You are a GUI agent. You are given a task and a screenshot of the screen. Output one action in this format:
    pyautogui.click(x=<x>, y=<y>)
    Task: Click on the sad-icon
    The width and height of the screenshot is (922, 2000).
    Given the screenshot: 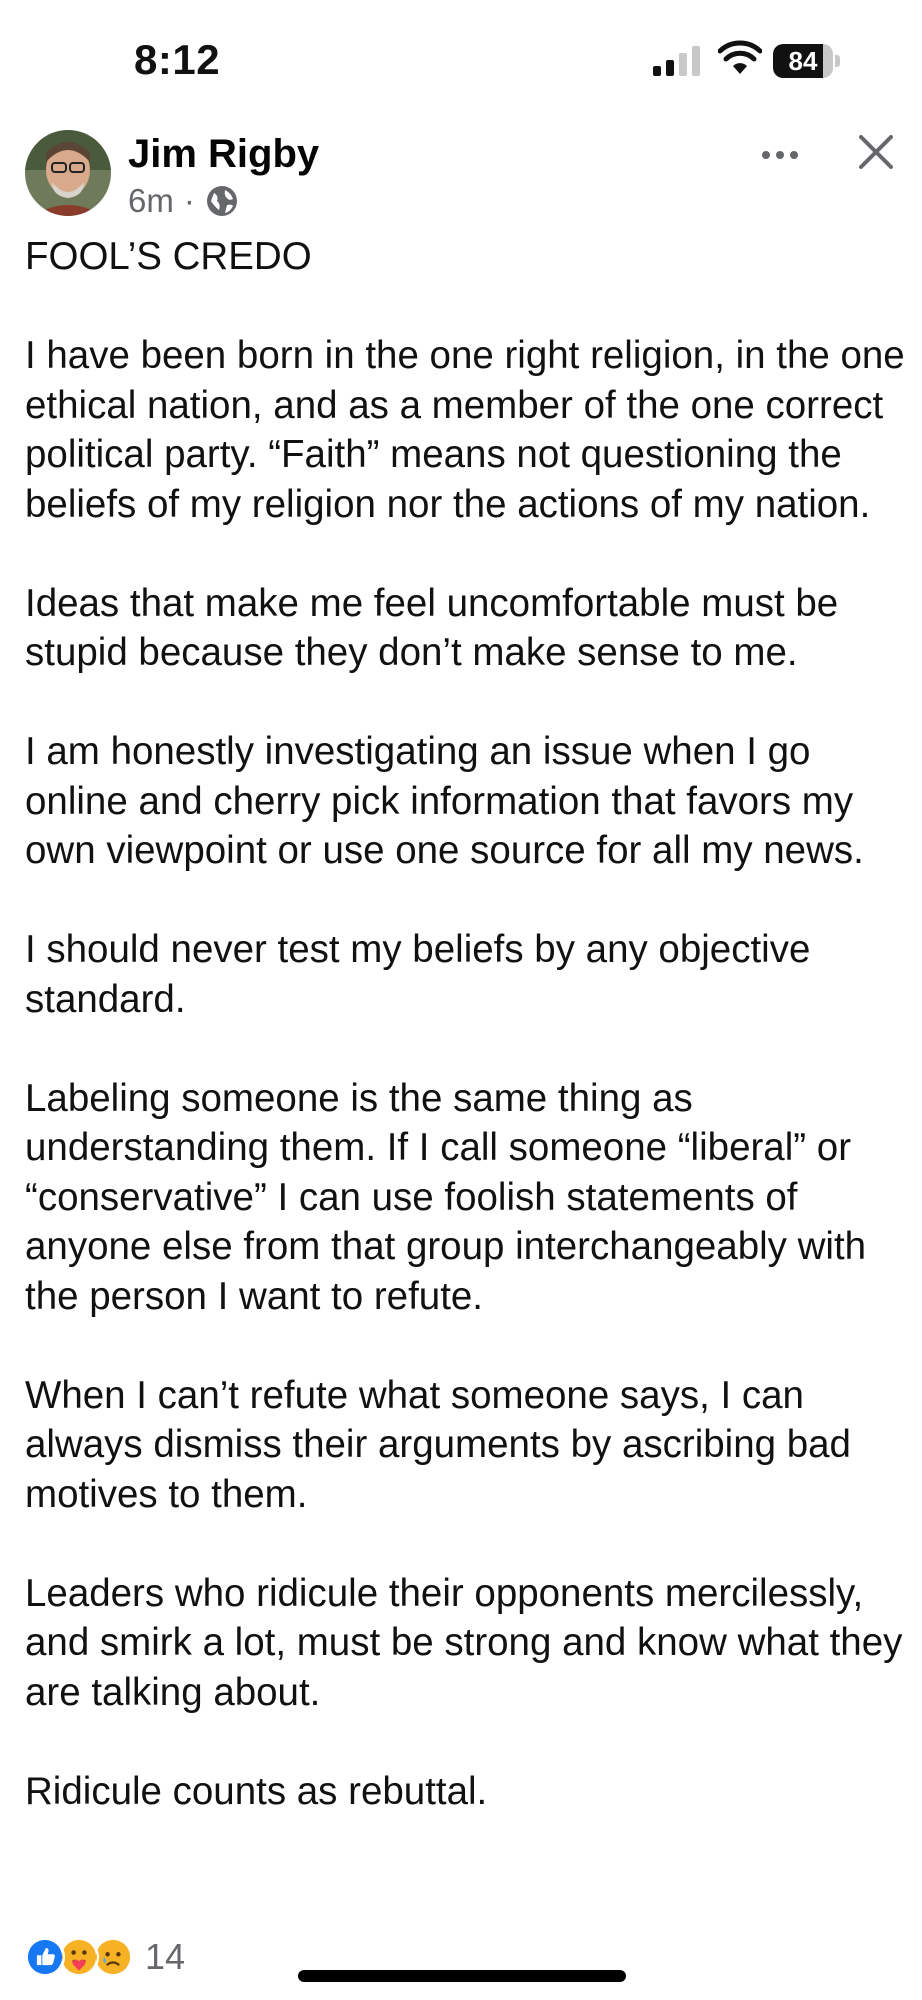 What is the action you would take?
    pyautogui.click(x=113, y=1957)
    